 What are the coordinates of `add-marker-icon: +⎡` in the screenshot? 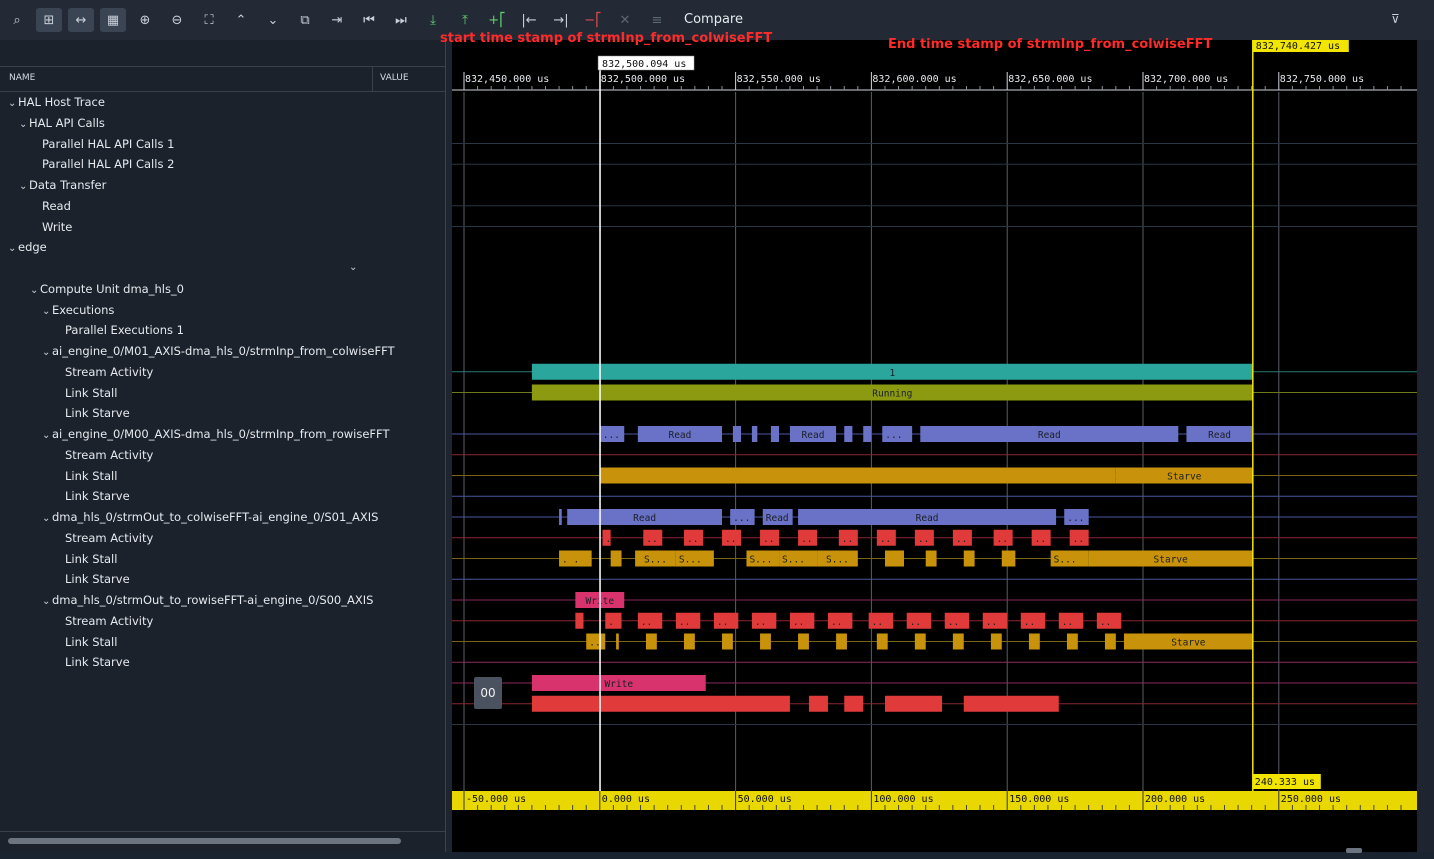 It's located at (497, 20).